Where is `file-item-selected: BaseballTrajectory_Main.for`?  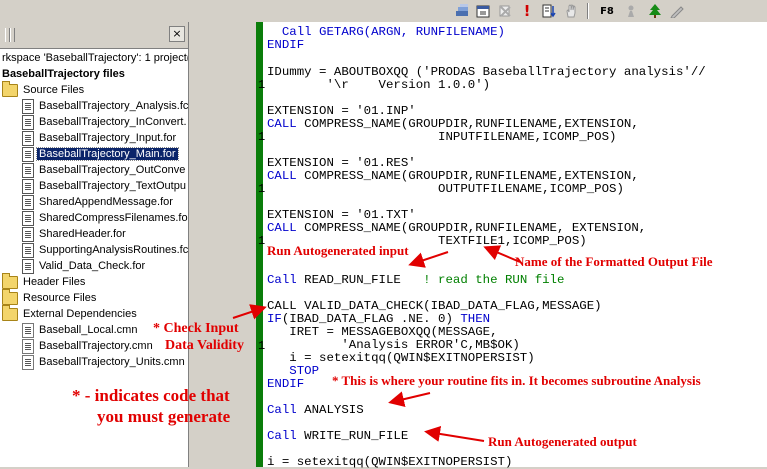
file-item-selected: BaseballTrajectory_Main.for is located at coordinates (100, 154).